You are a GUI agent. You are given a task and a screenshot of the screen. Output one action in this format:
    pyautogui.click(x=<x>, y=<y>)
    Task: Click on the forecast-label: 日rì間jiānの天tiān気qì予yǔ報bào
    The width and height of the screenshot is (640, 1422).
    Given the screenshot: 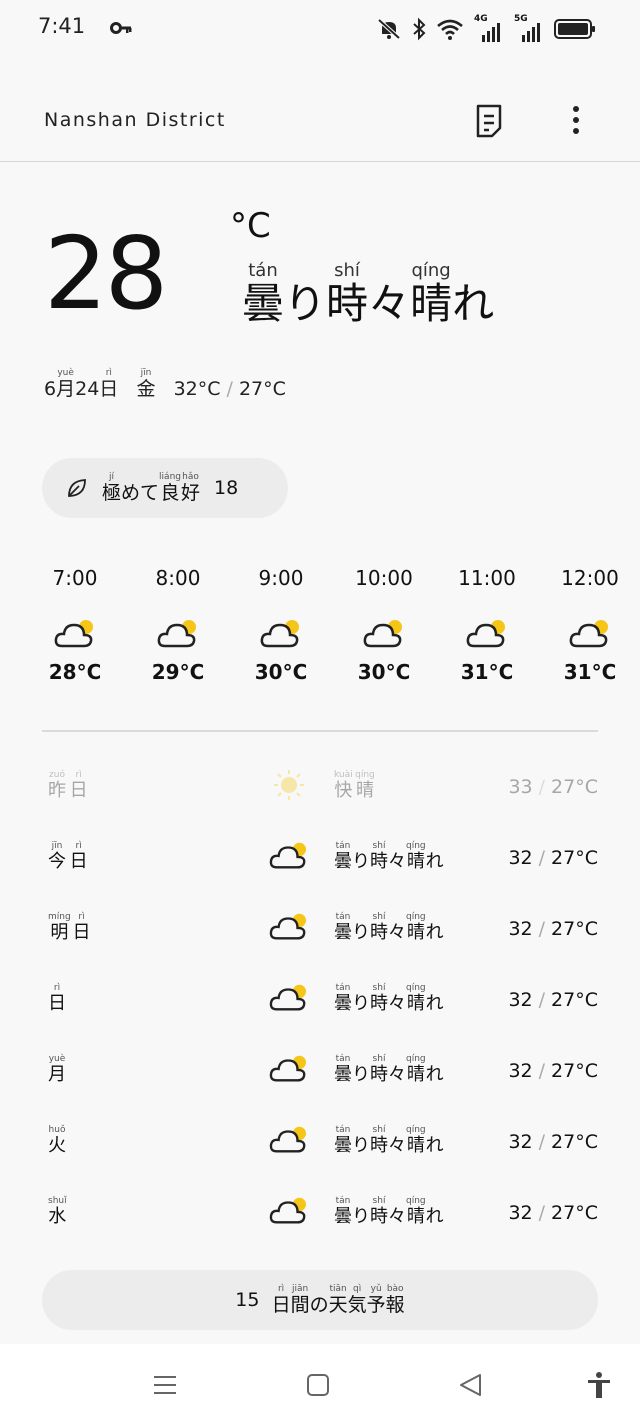 What is the action you would take?
    pyautogui.click(x=338, y=1299)
    